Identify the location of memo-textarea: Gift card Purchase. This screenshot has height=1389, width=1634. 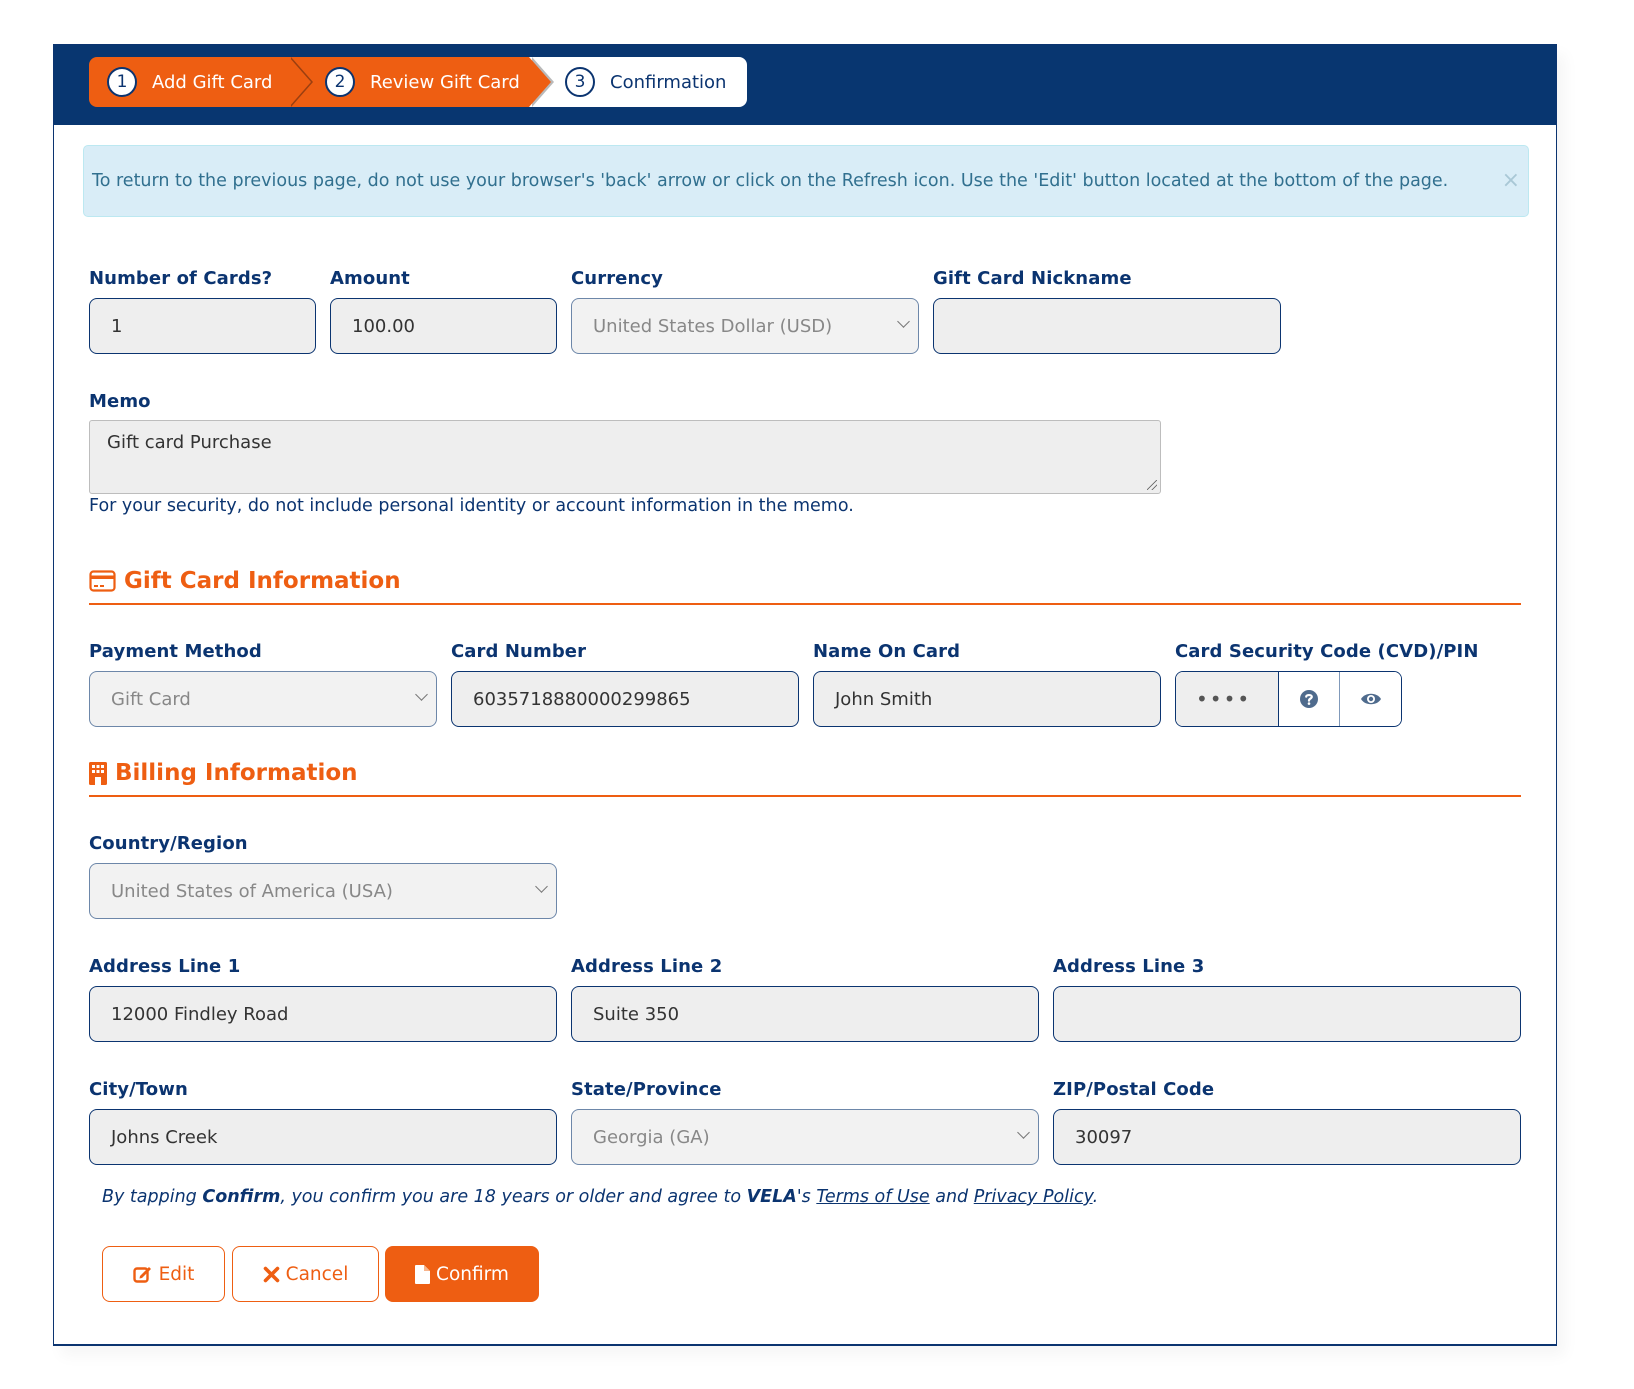
(625, 457).